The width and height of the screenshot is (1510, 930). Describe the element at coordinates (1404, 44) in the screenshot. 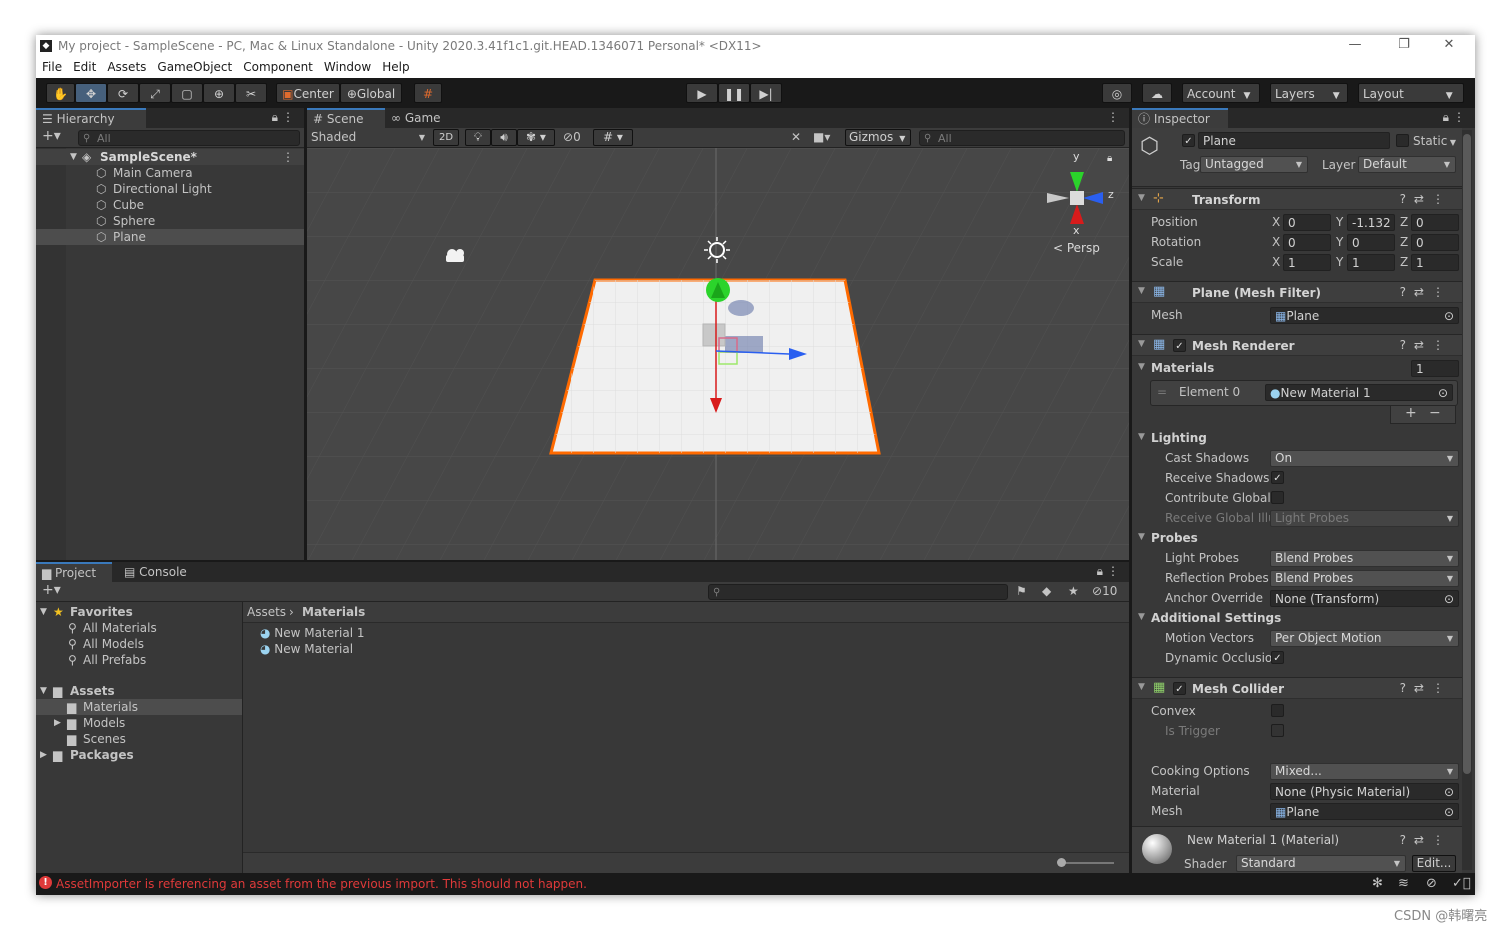

I see `restore-button: ❐` at that location.